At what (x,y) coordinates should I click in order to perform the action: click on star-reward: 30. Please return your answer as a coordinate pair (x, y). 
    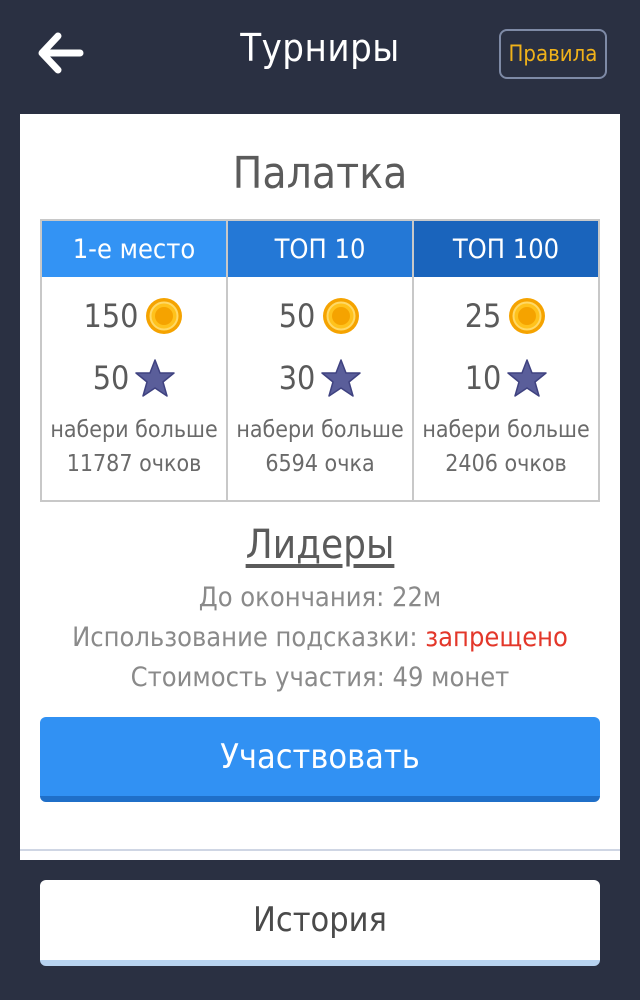
    Looking at the image, I should click on (320, 378).